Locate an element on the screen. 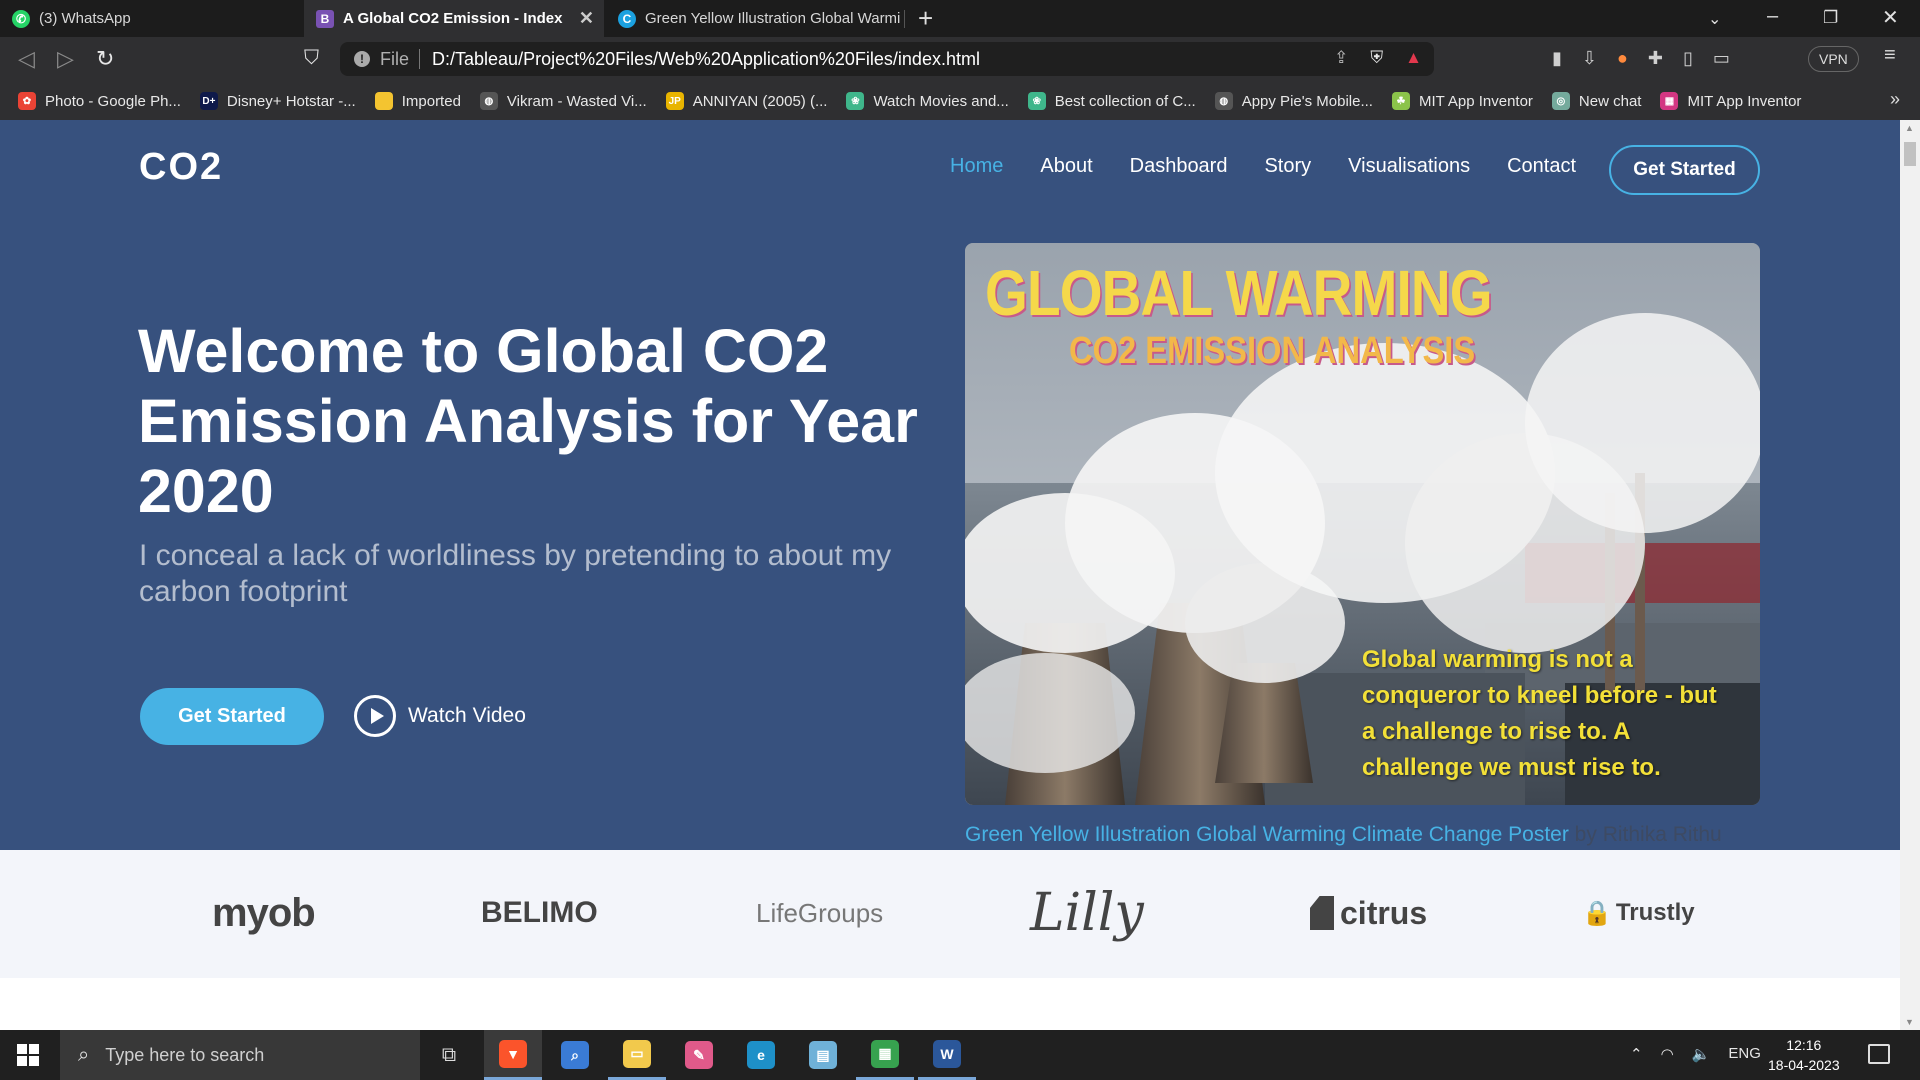 This screenshot has width=1920, height=1080. volume-icon: 🔈 is located at coordinates (1701, 1054).